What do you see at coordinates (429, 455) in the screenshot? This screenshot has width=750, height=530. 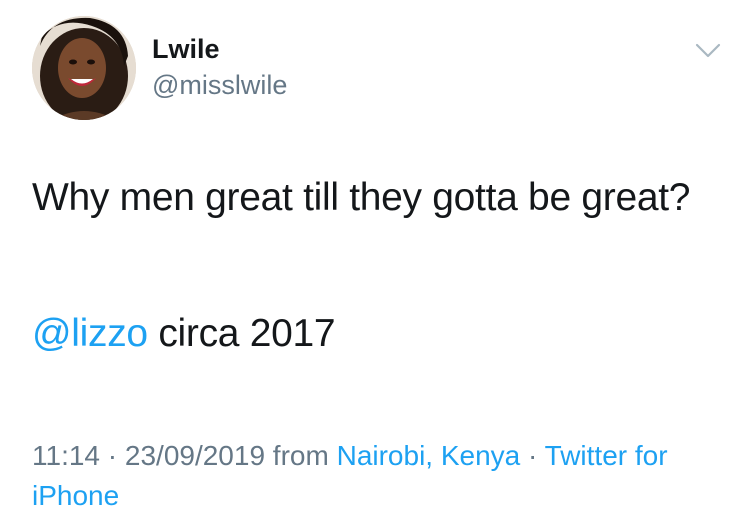 I see `location-link: Nairobi, Kenya` at bounding box center [429, 455].